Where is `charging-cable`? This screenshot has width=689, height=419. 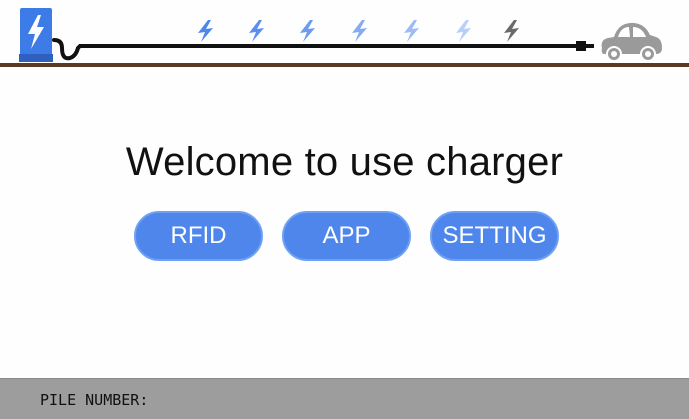 charging-cable is located at coordinates (323, 49).